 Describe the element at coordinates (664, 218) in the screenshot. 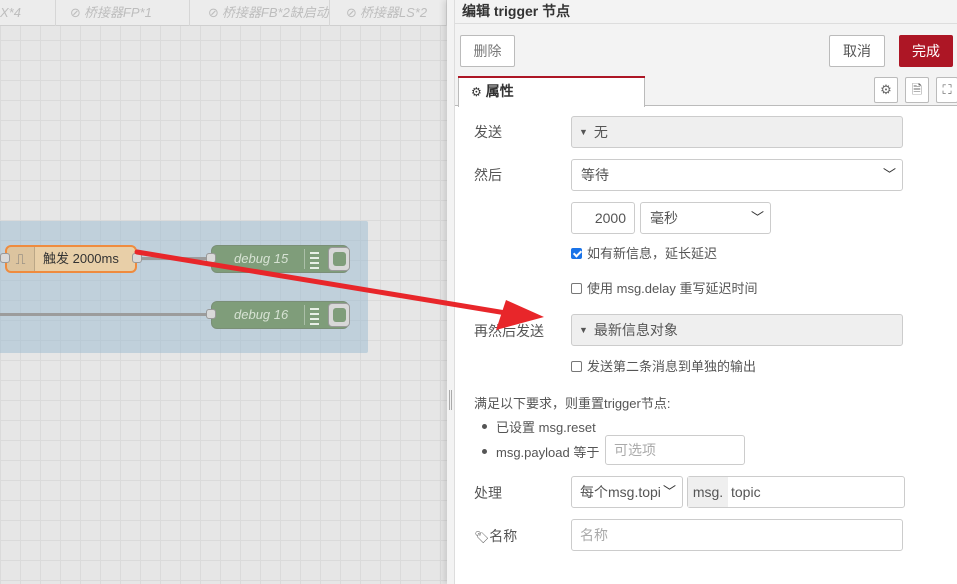

I see `delay-unit-value: 毫秒` at that location.